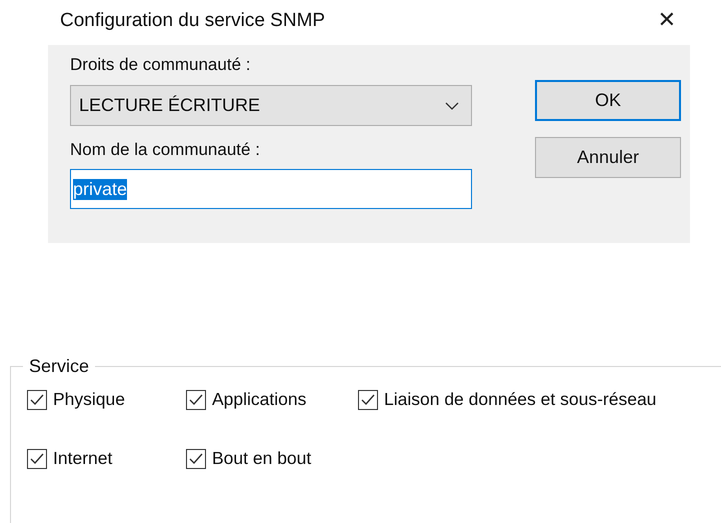 This screenshot has width=721, height=523. What do you see at coordinates (271, 189) in the screenshot?
I see `input-field: private` at bounding box center [271, 189].